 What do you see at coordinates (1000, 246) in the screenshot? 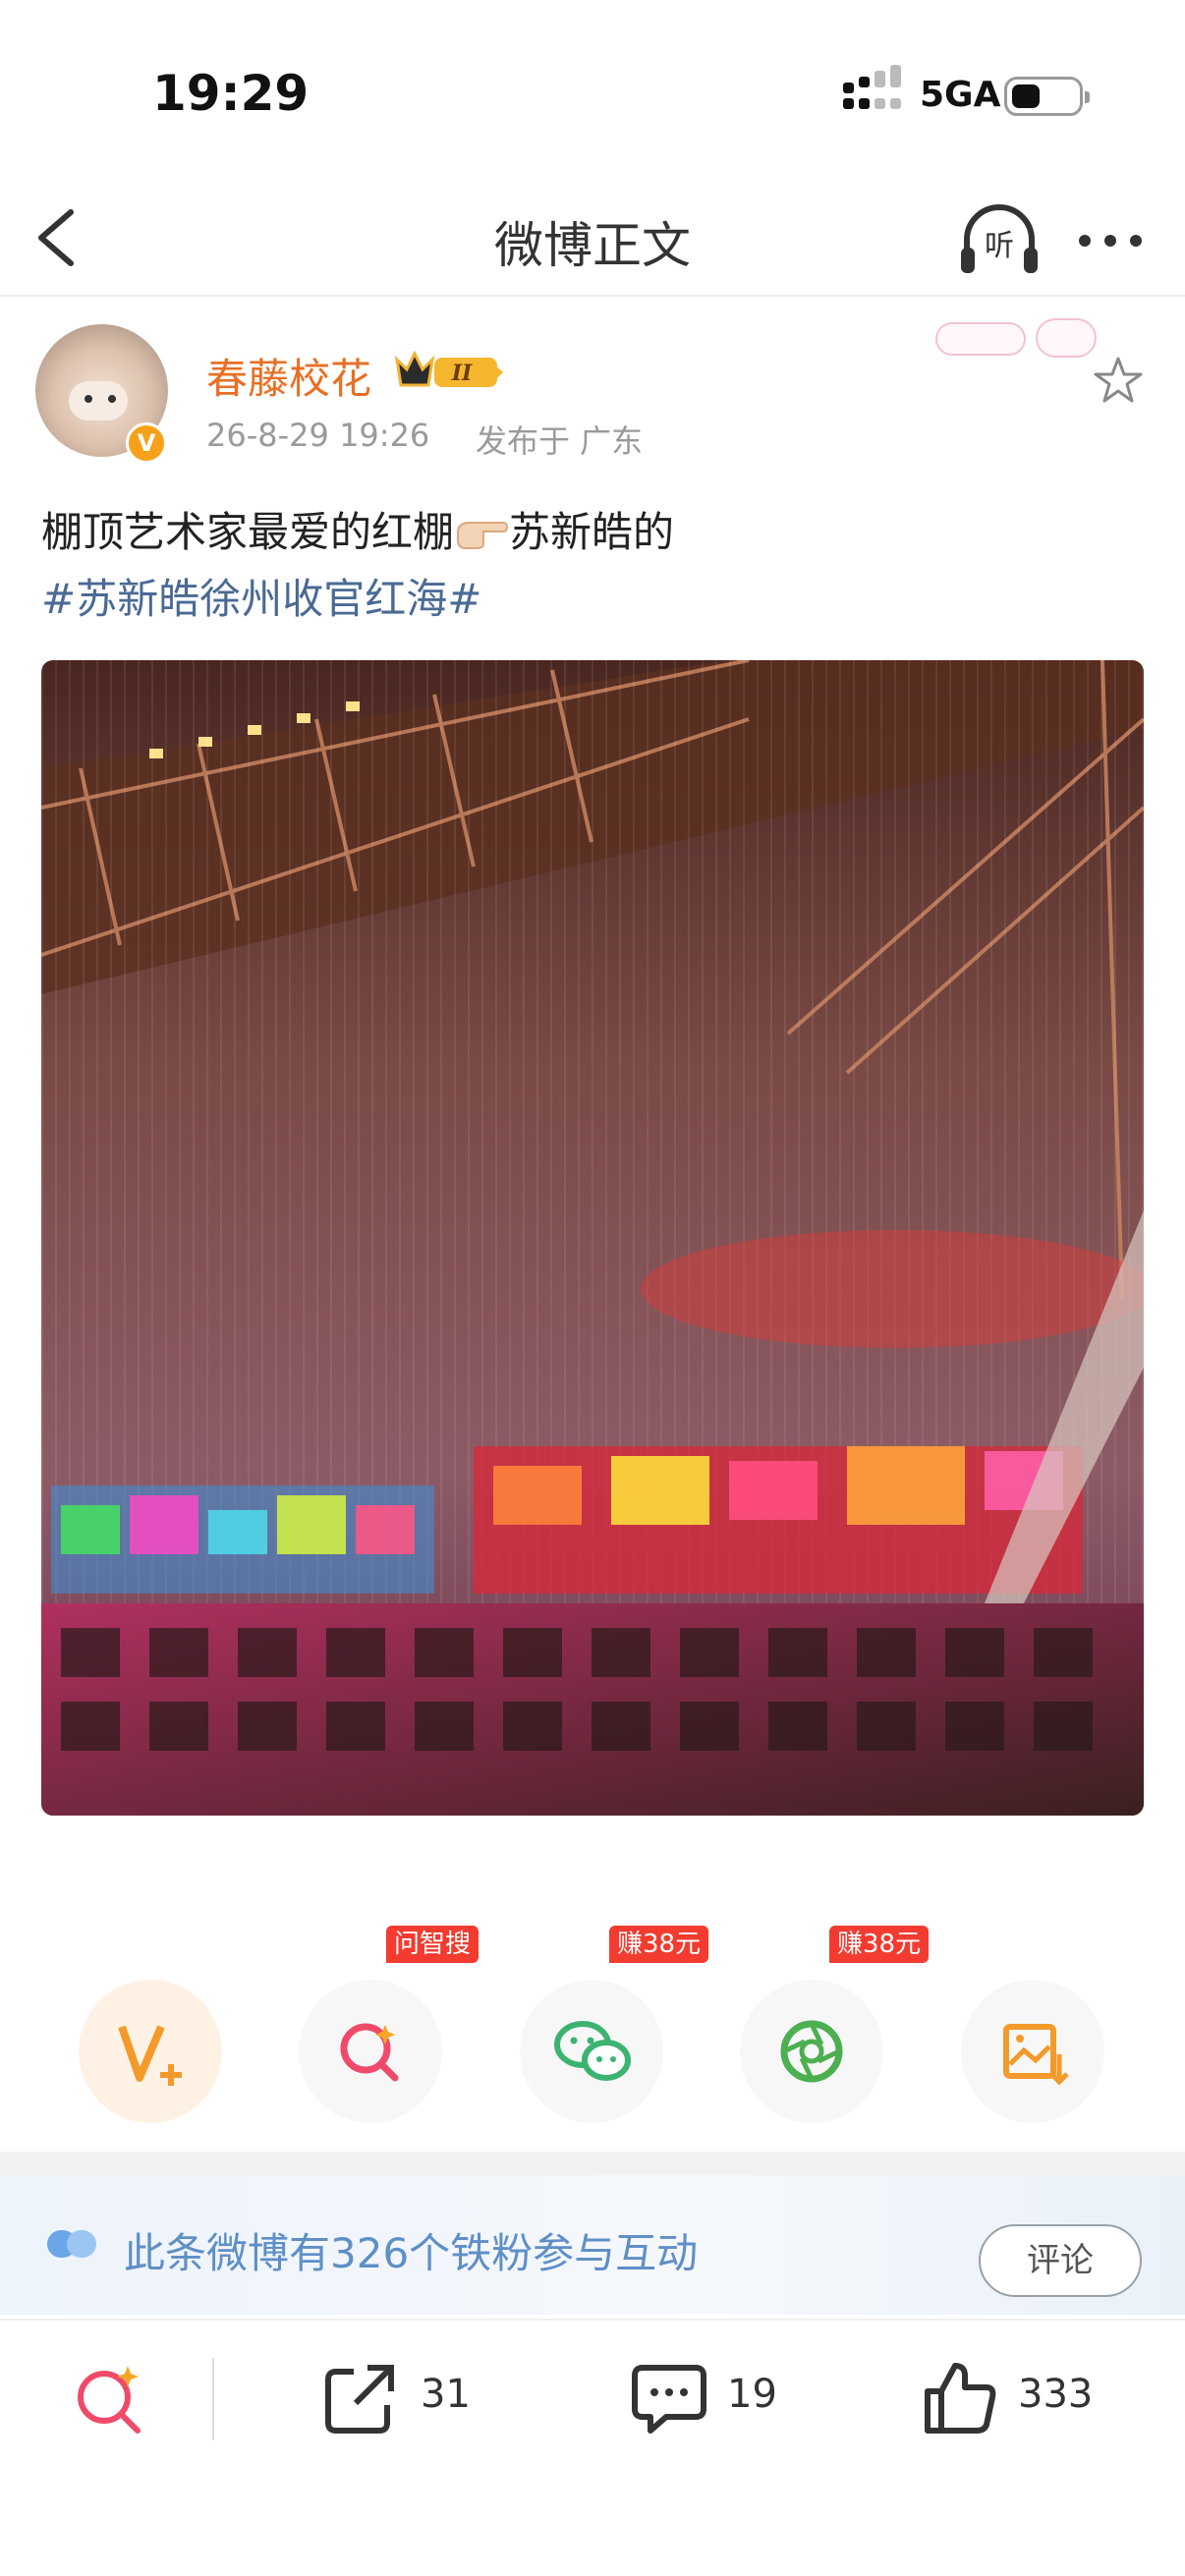
I see `svg-text: 听` at bounding box center [1000, 246].